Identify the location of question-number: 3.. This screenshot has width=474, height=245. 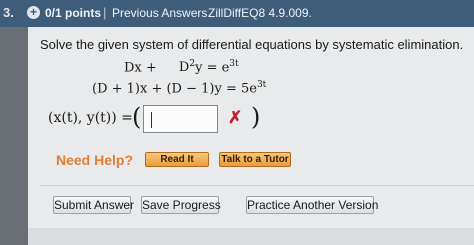
(8, 12).